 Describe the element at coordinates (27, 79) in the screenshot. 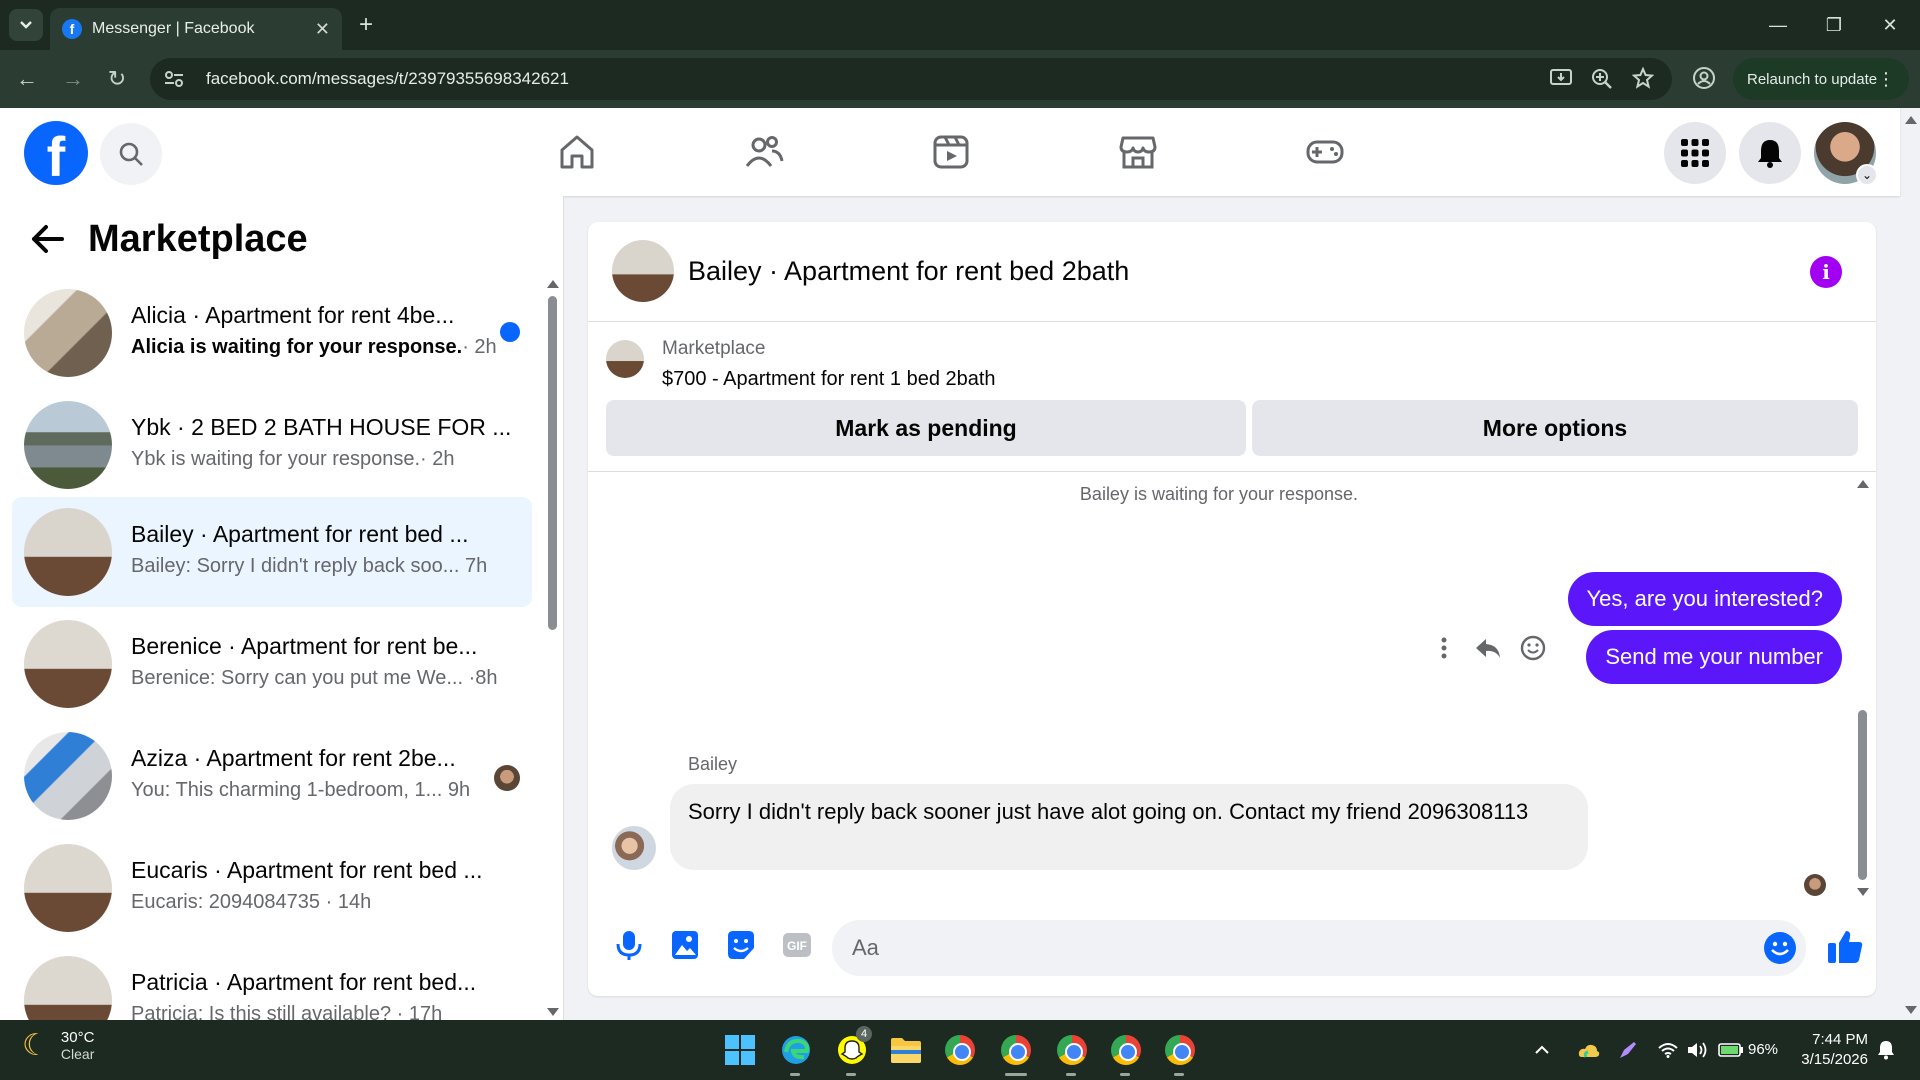

I see `back-button: ←` at that location.